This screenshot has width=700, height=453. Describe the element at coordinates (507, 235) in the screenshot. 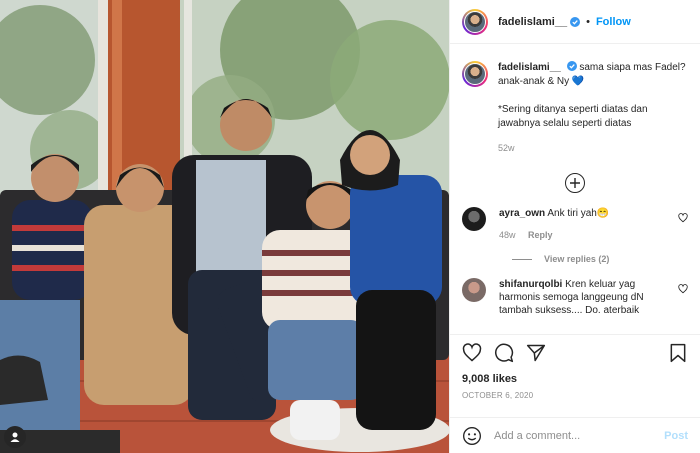

I see `comment-time: 48w` at that location.